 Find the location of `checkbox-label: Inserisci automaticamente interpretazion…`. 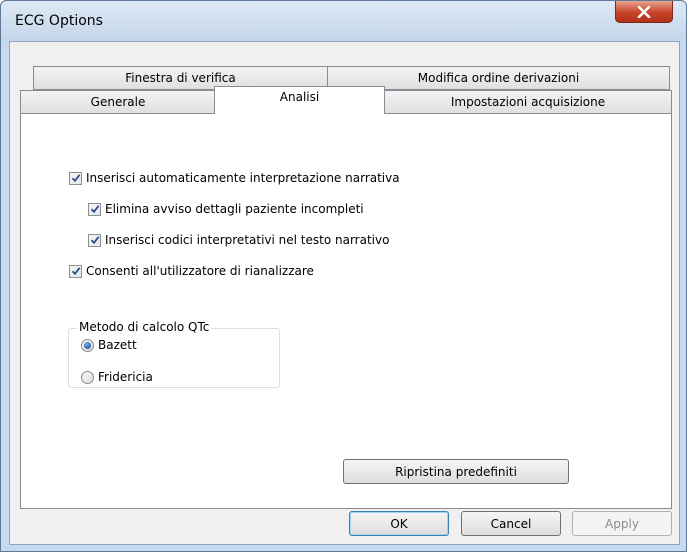

checkbox-label: Inserisci automaticamente interpretazion… is located at coordinates (243, 178).